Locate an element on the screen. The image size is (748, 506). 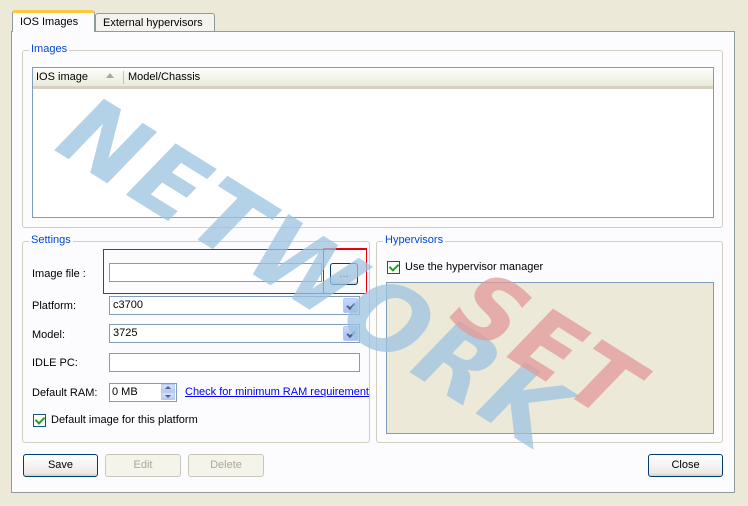
save-button: Save is located at coordinates (60, 465).